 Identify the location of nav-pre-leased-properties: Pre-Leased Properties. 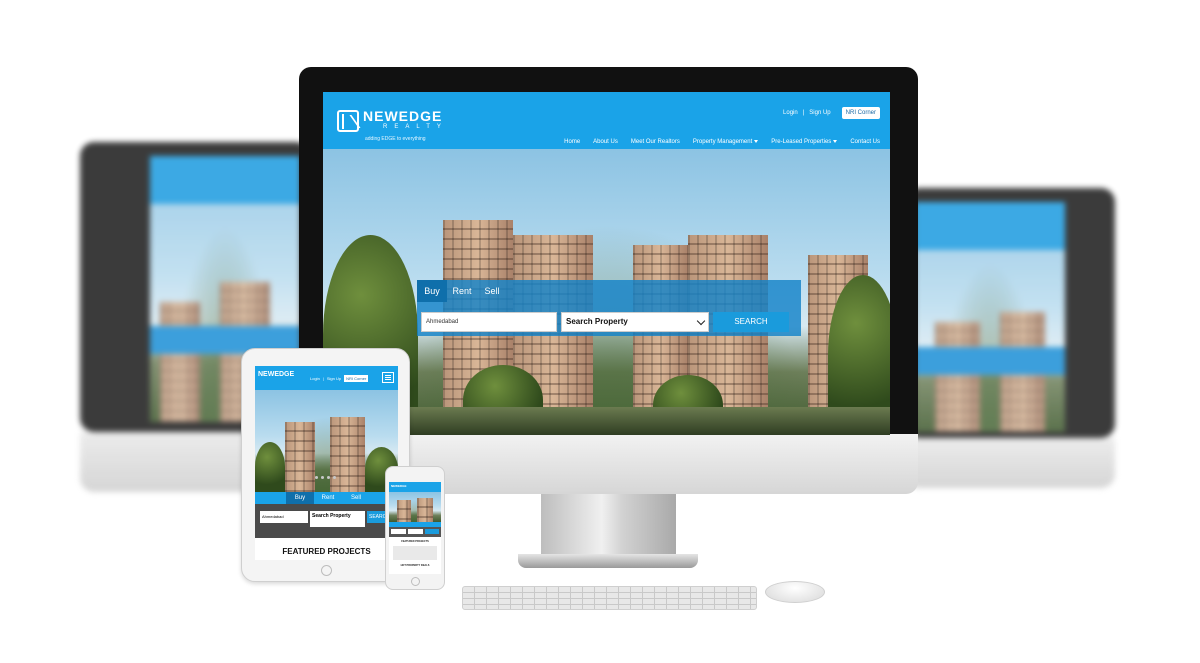
(804, 142).